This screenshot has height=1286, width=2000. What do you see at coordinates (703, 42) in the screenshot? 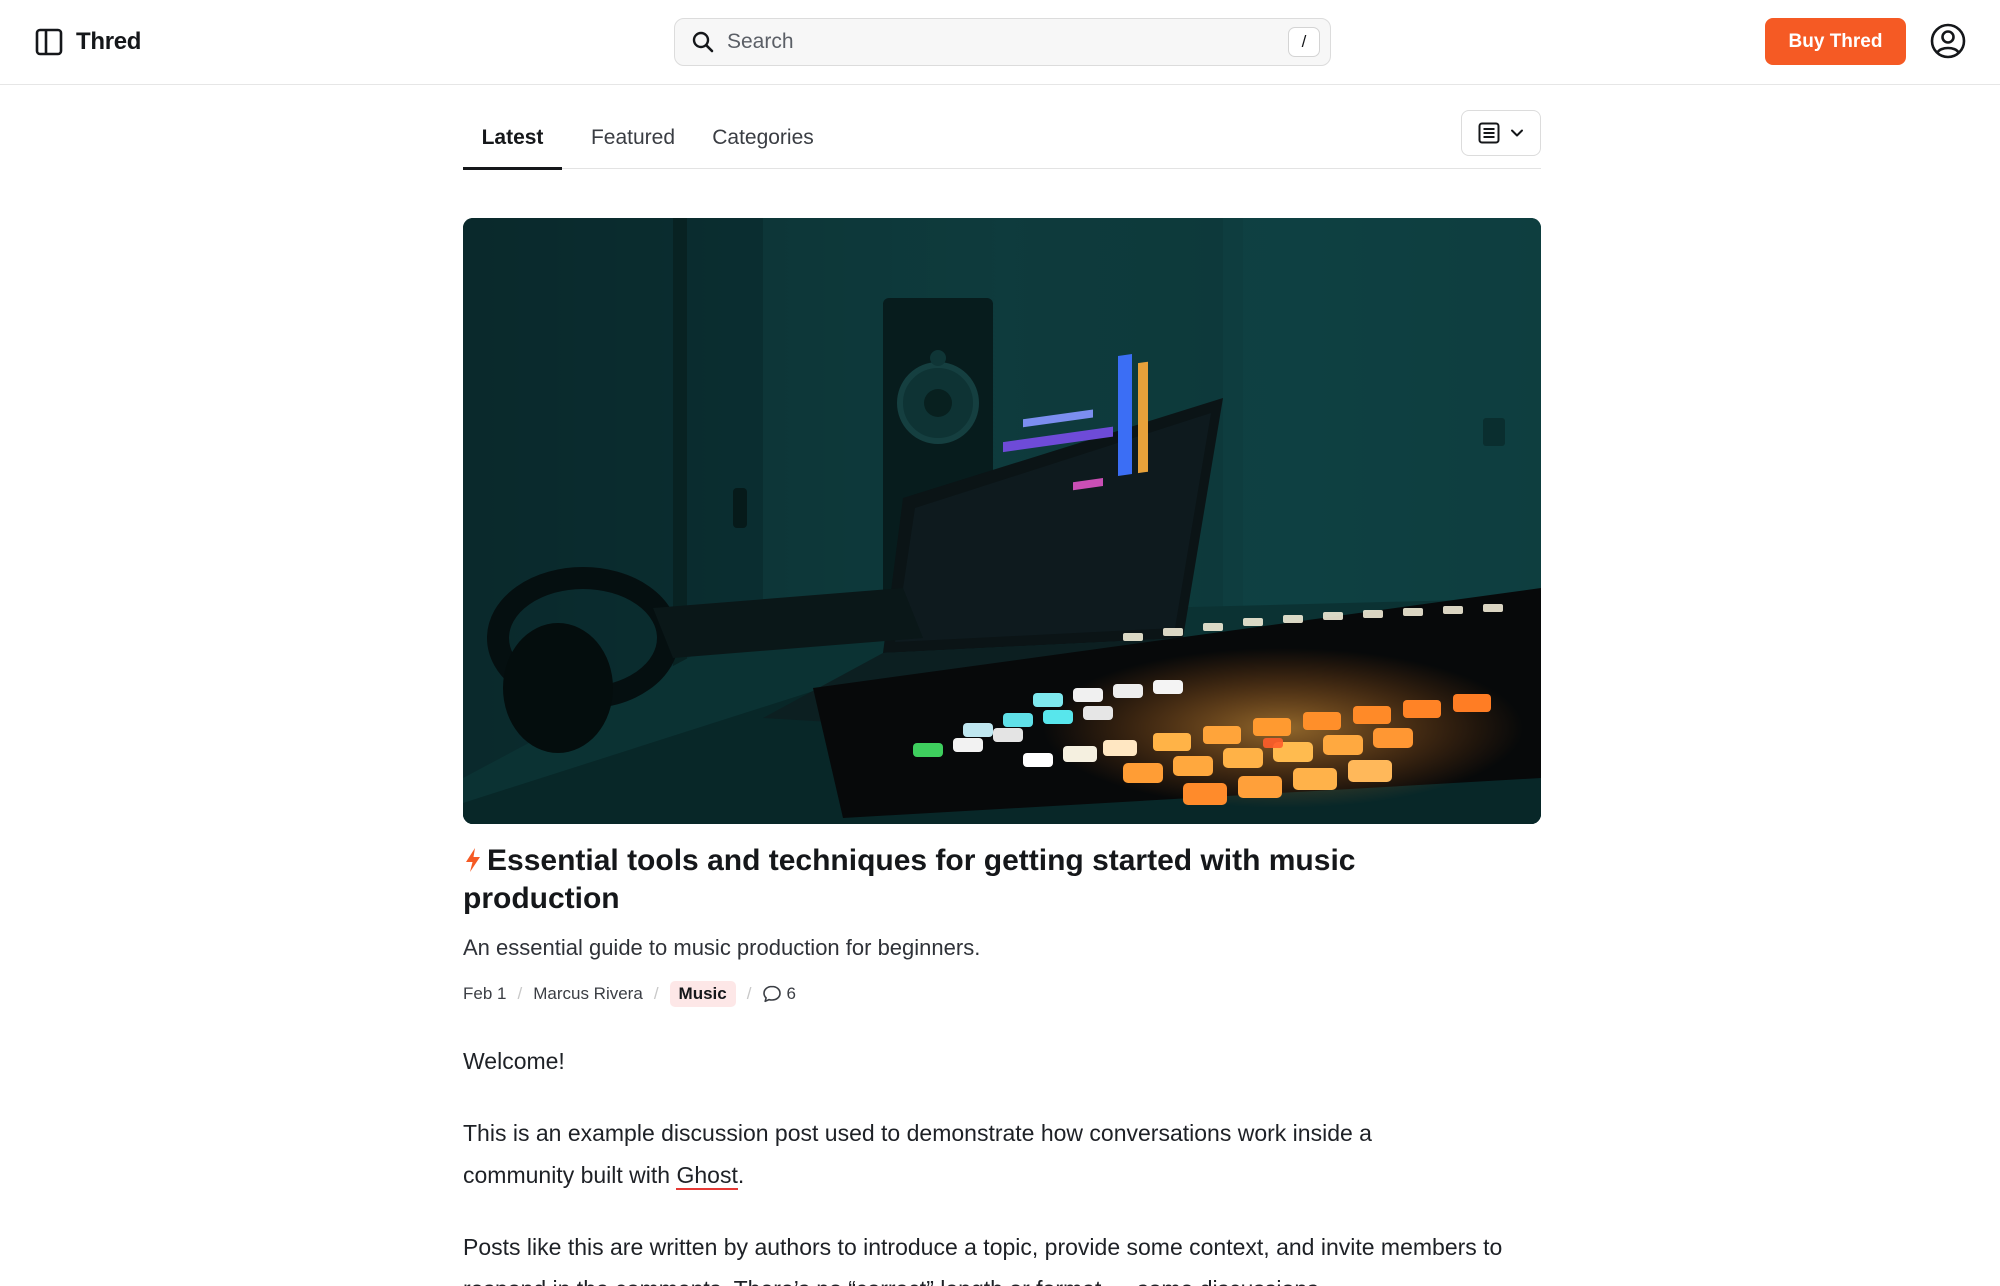
I see `search-icon` at bounding box center [703, 42].